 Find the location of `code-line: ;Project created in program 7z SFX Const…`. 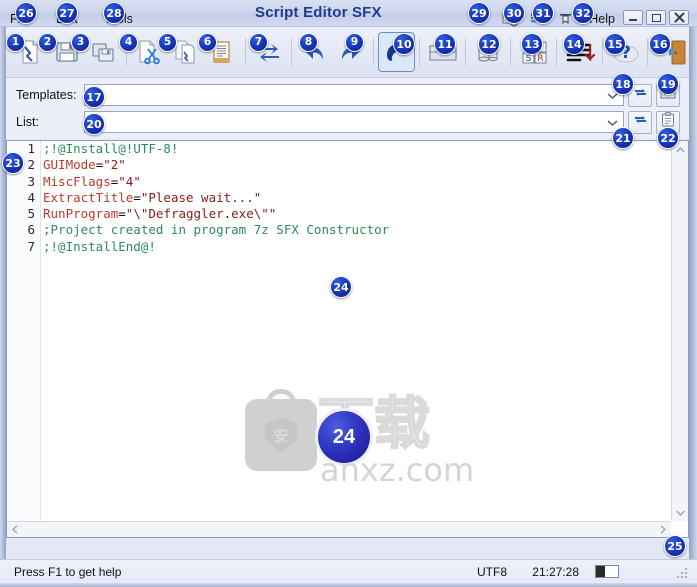

code-line: ;Project created in program 7z SFX Const… is located at coordinates (356, 230).